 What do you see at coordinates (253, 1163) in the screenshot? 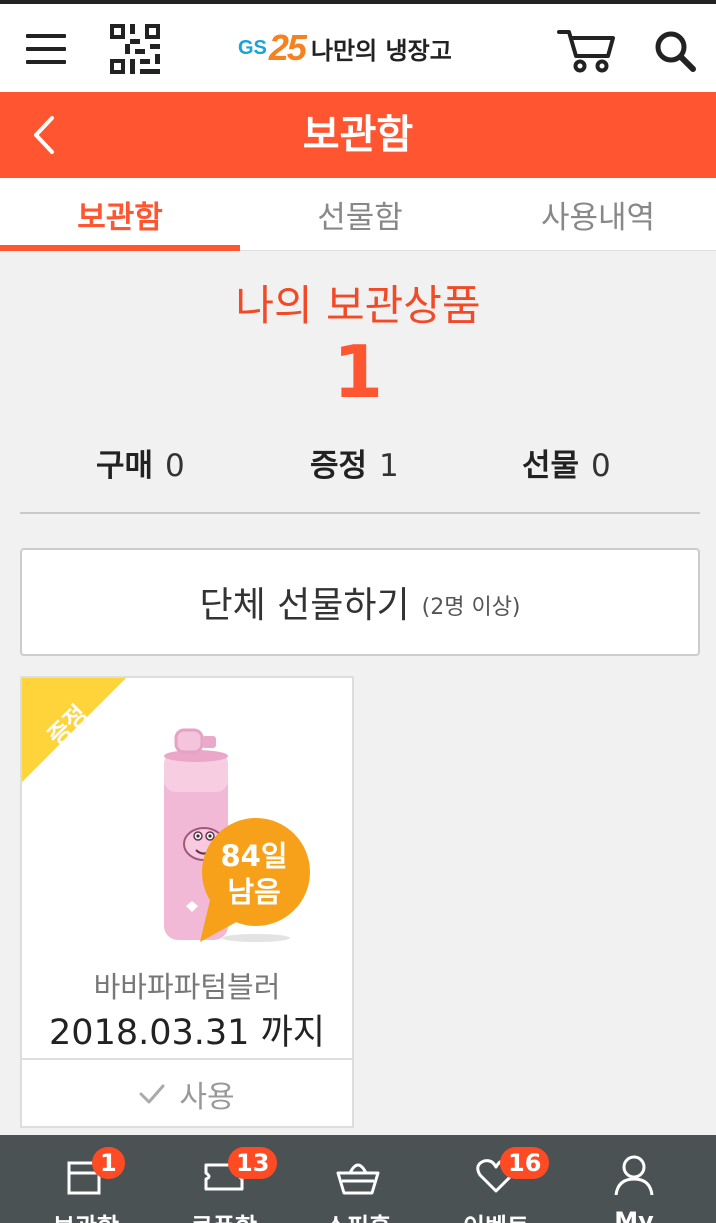
I see `nav-badge: 13` at bounding box center [253, 1163].